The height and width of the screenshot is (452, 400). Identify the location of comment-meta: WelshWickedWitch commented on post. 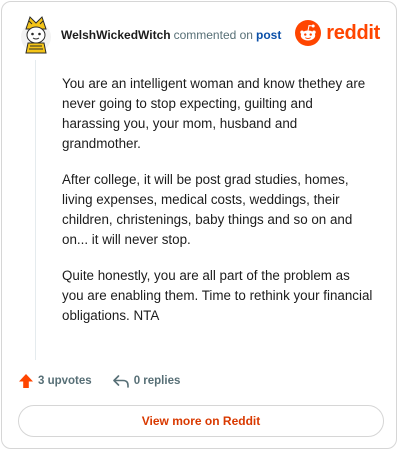
(171, 35).